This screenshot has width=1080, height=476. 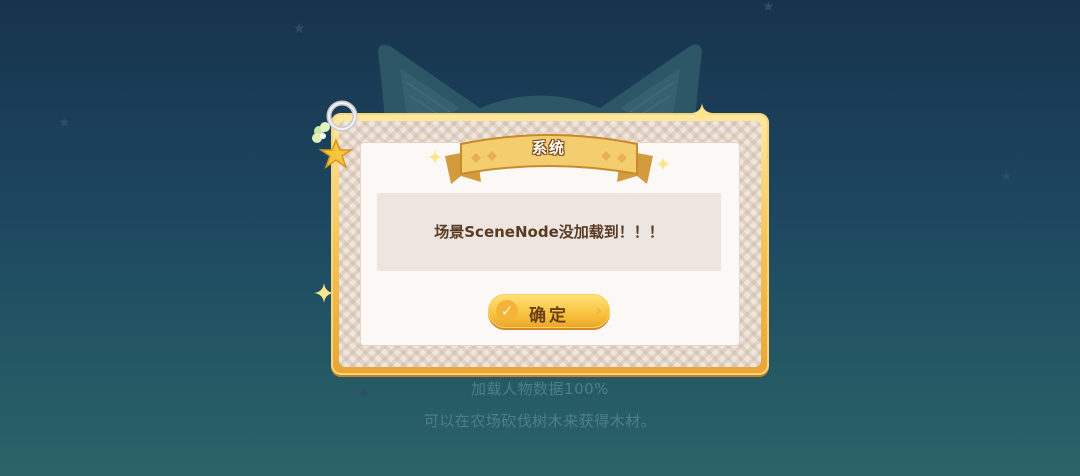 I want to click on confirm-button: ✓ 确定 ›, so click(x=549, y=311).